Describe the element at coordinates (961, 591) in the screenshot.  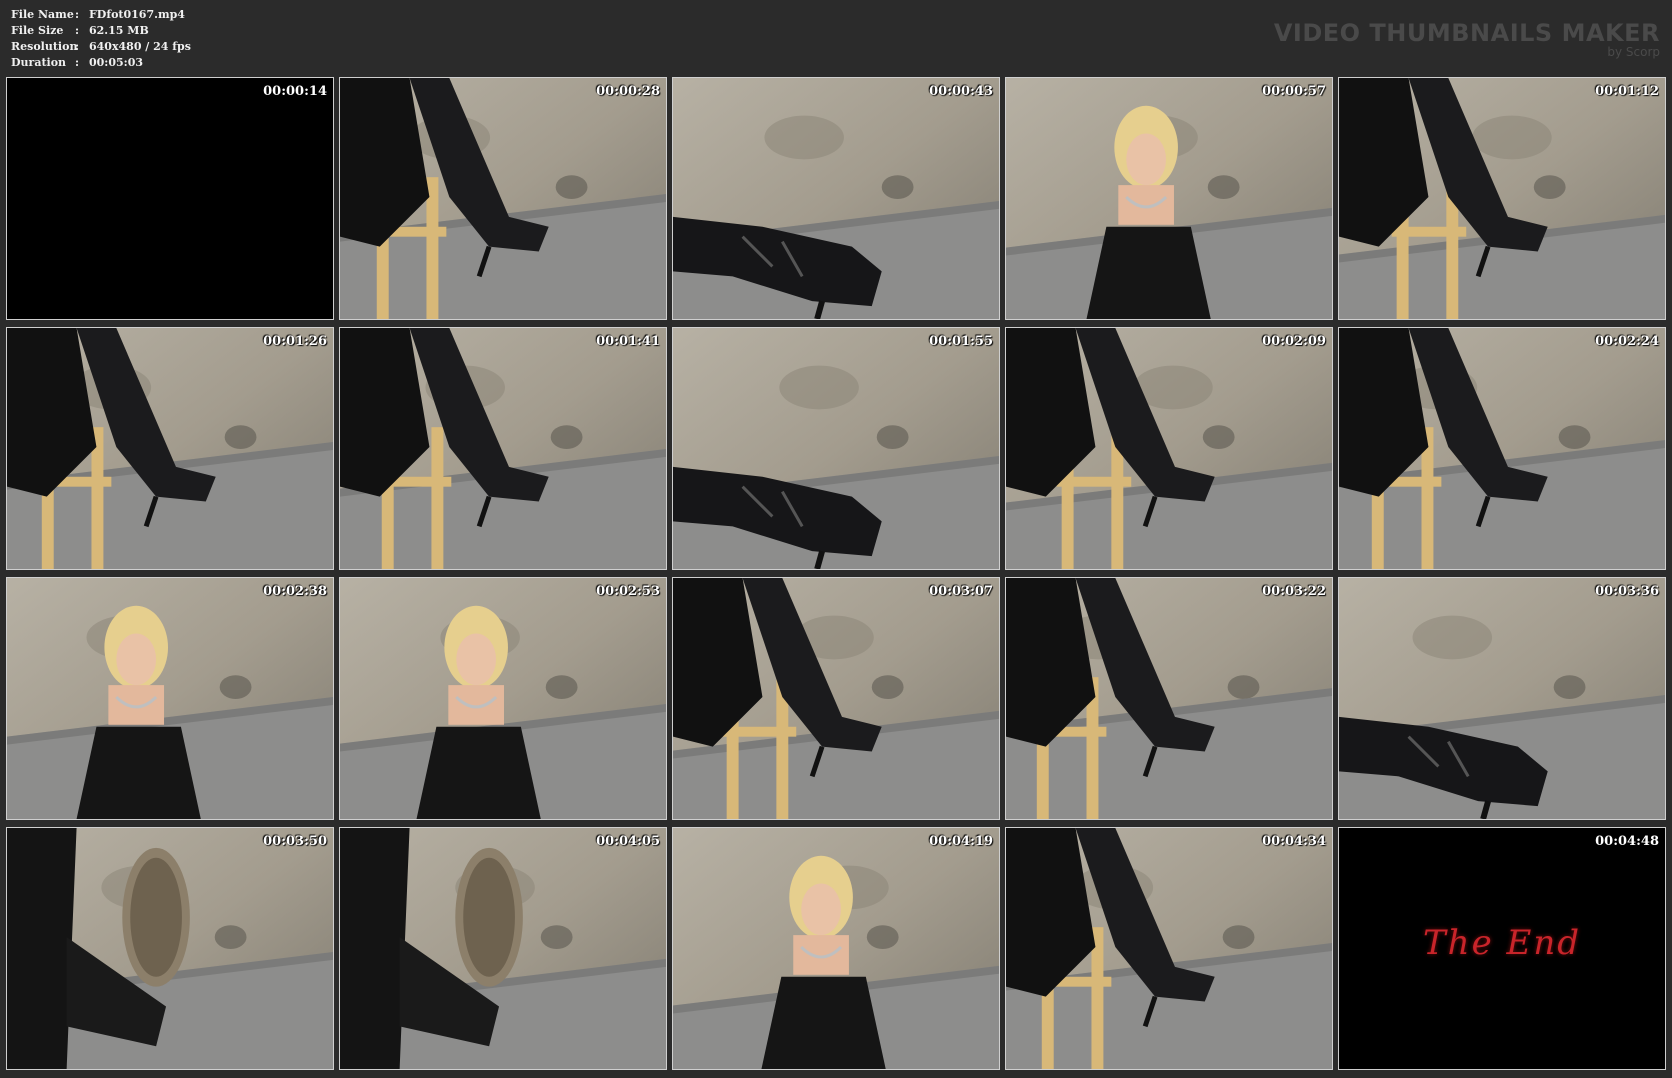
I see `thumbnail-timestamp: 00:03:07` at that location.